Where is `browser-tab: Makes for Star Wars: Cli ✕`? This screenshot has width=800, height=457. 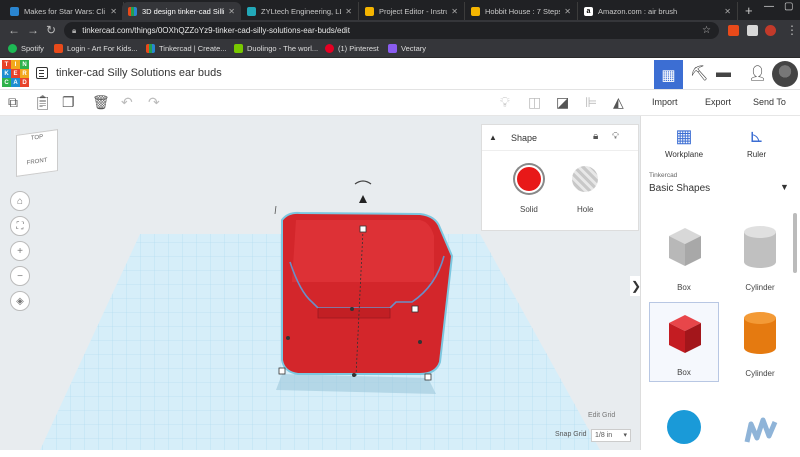 browser-tab: Makes for Star Wars: Cli ✕ is located at coordinates (64, 11).